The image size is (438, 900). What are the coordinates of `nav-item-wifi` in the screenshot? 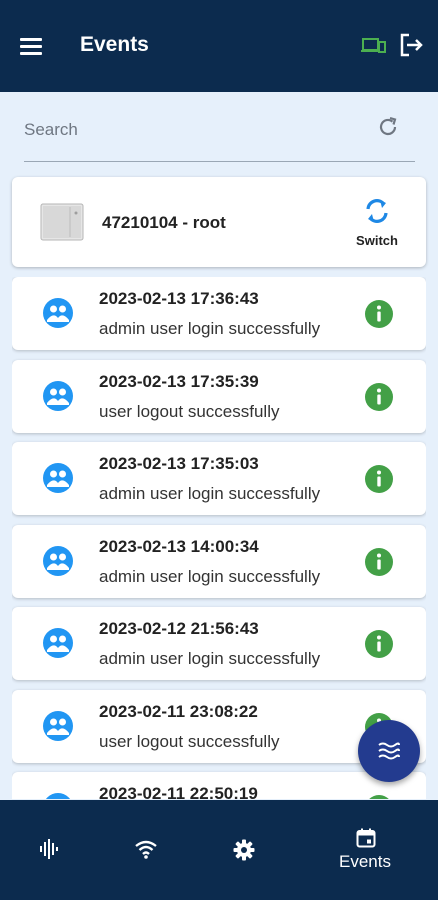 It's located at (147, 850).